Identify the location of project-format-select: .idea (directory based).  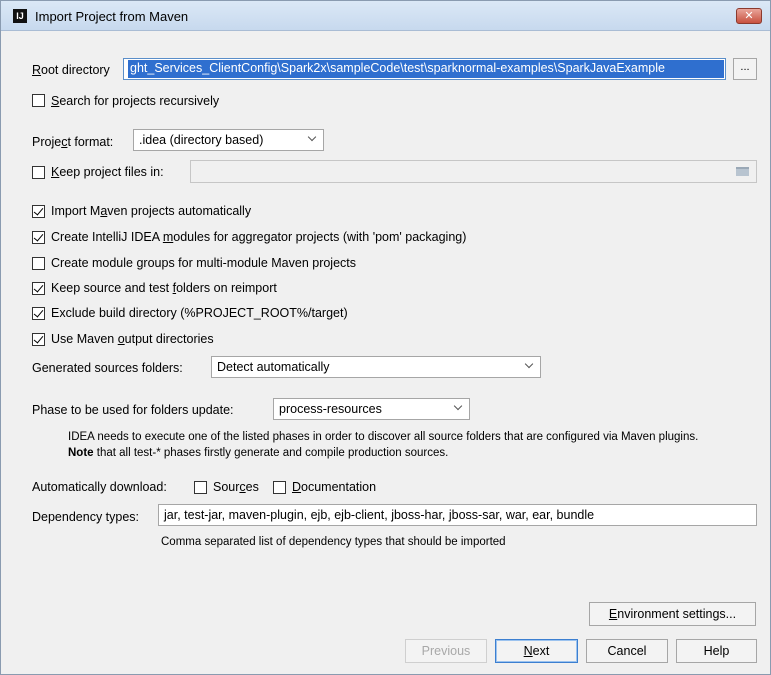
(228, 140).